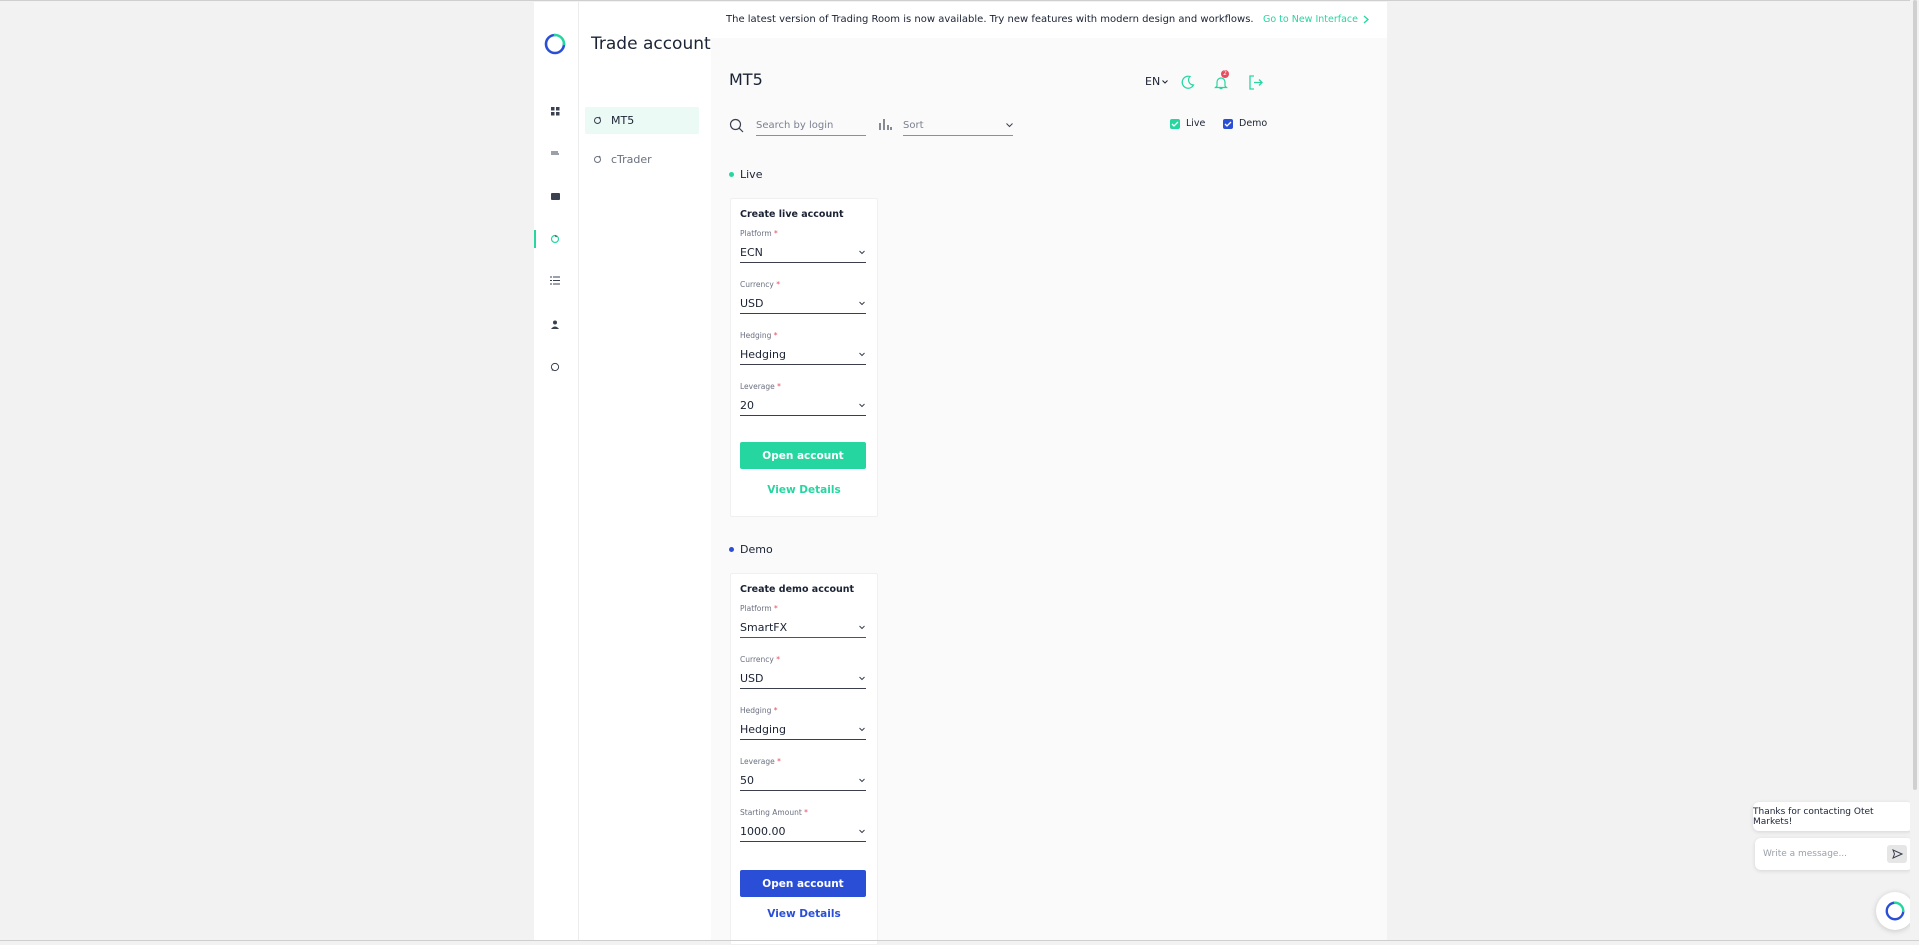 The width and height of the screenshot is (1919, 945). What do you see at coordinates (885, 124) in the screenshot?
I see `sort-bars-icon` at bounding box center [885, 124].